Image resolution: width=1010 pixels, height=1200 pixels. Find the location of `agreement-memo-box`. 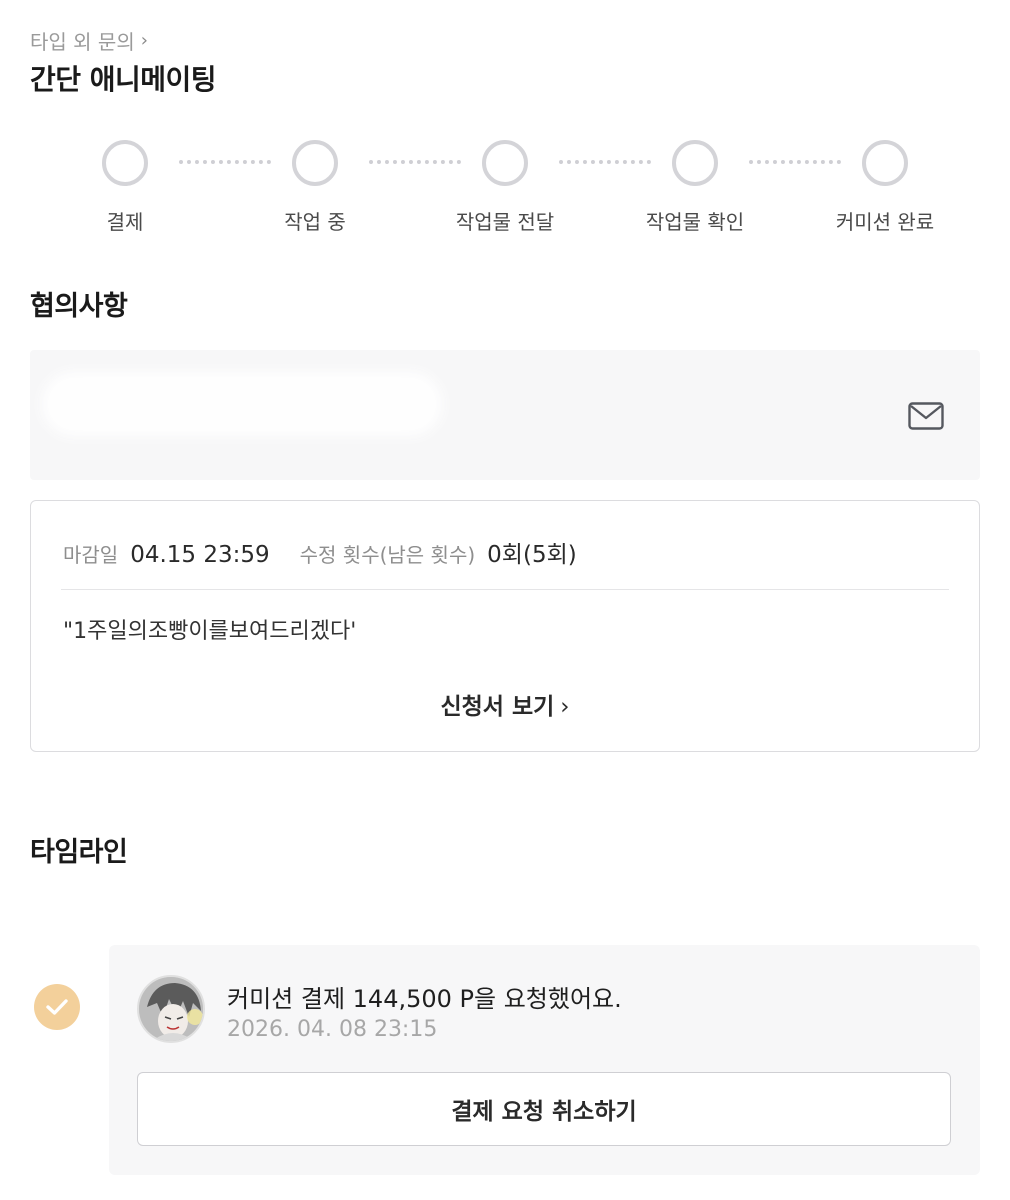

agreement-memo-box is located at coordinates (505, 415).